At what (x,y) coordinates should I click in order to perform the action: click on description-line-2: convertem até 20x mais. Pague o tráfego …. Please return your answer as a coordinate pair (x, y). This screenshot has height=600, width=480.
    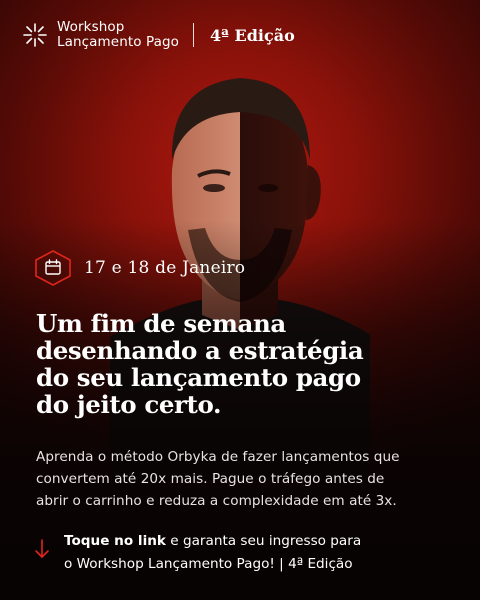
    Looking at the image, I should click on (210, 479).